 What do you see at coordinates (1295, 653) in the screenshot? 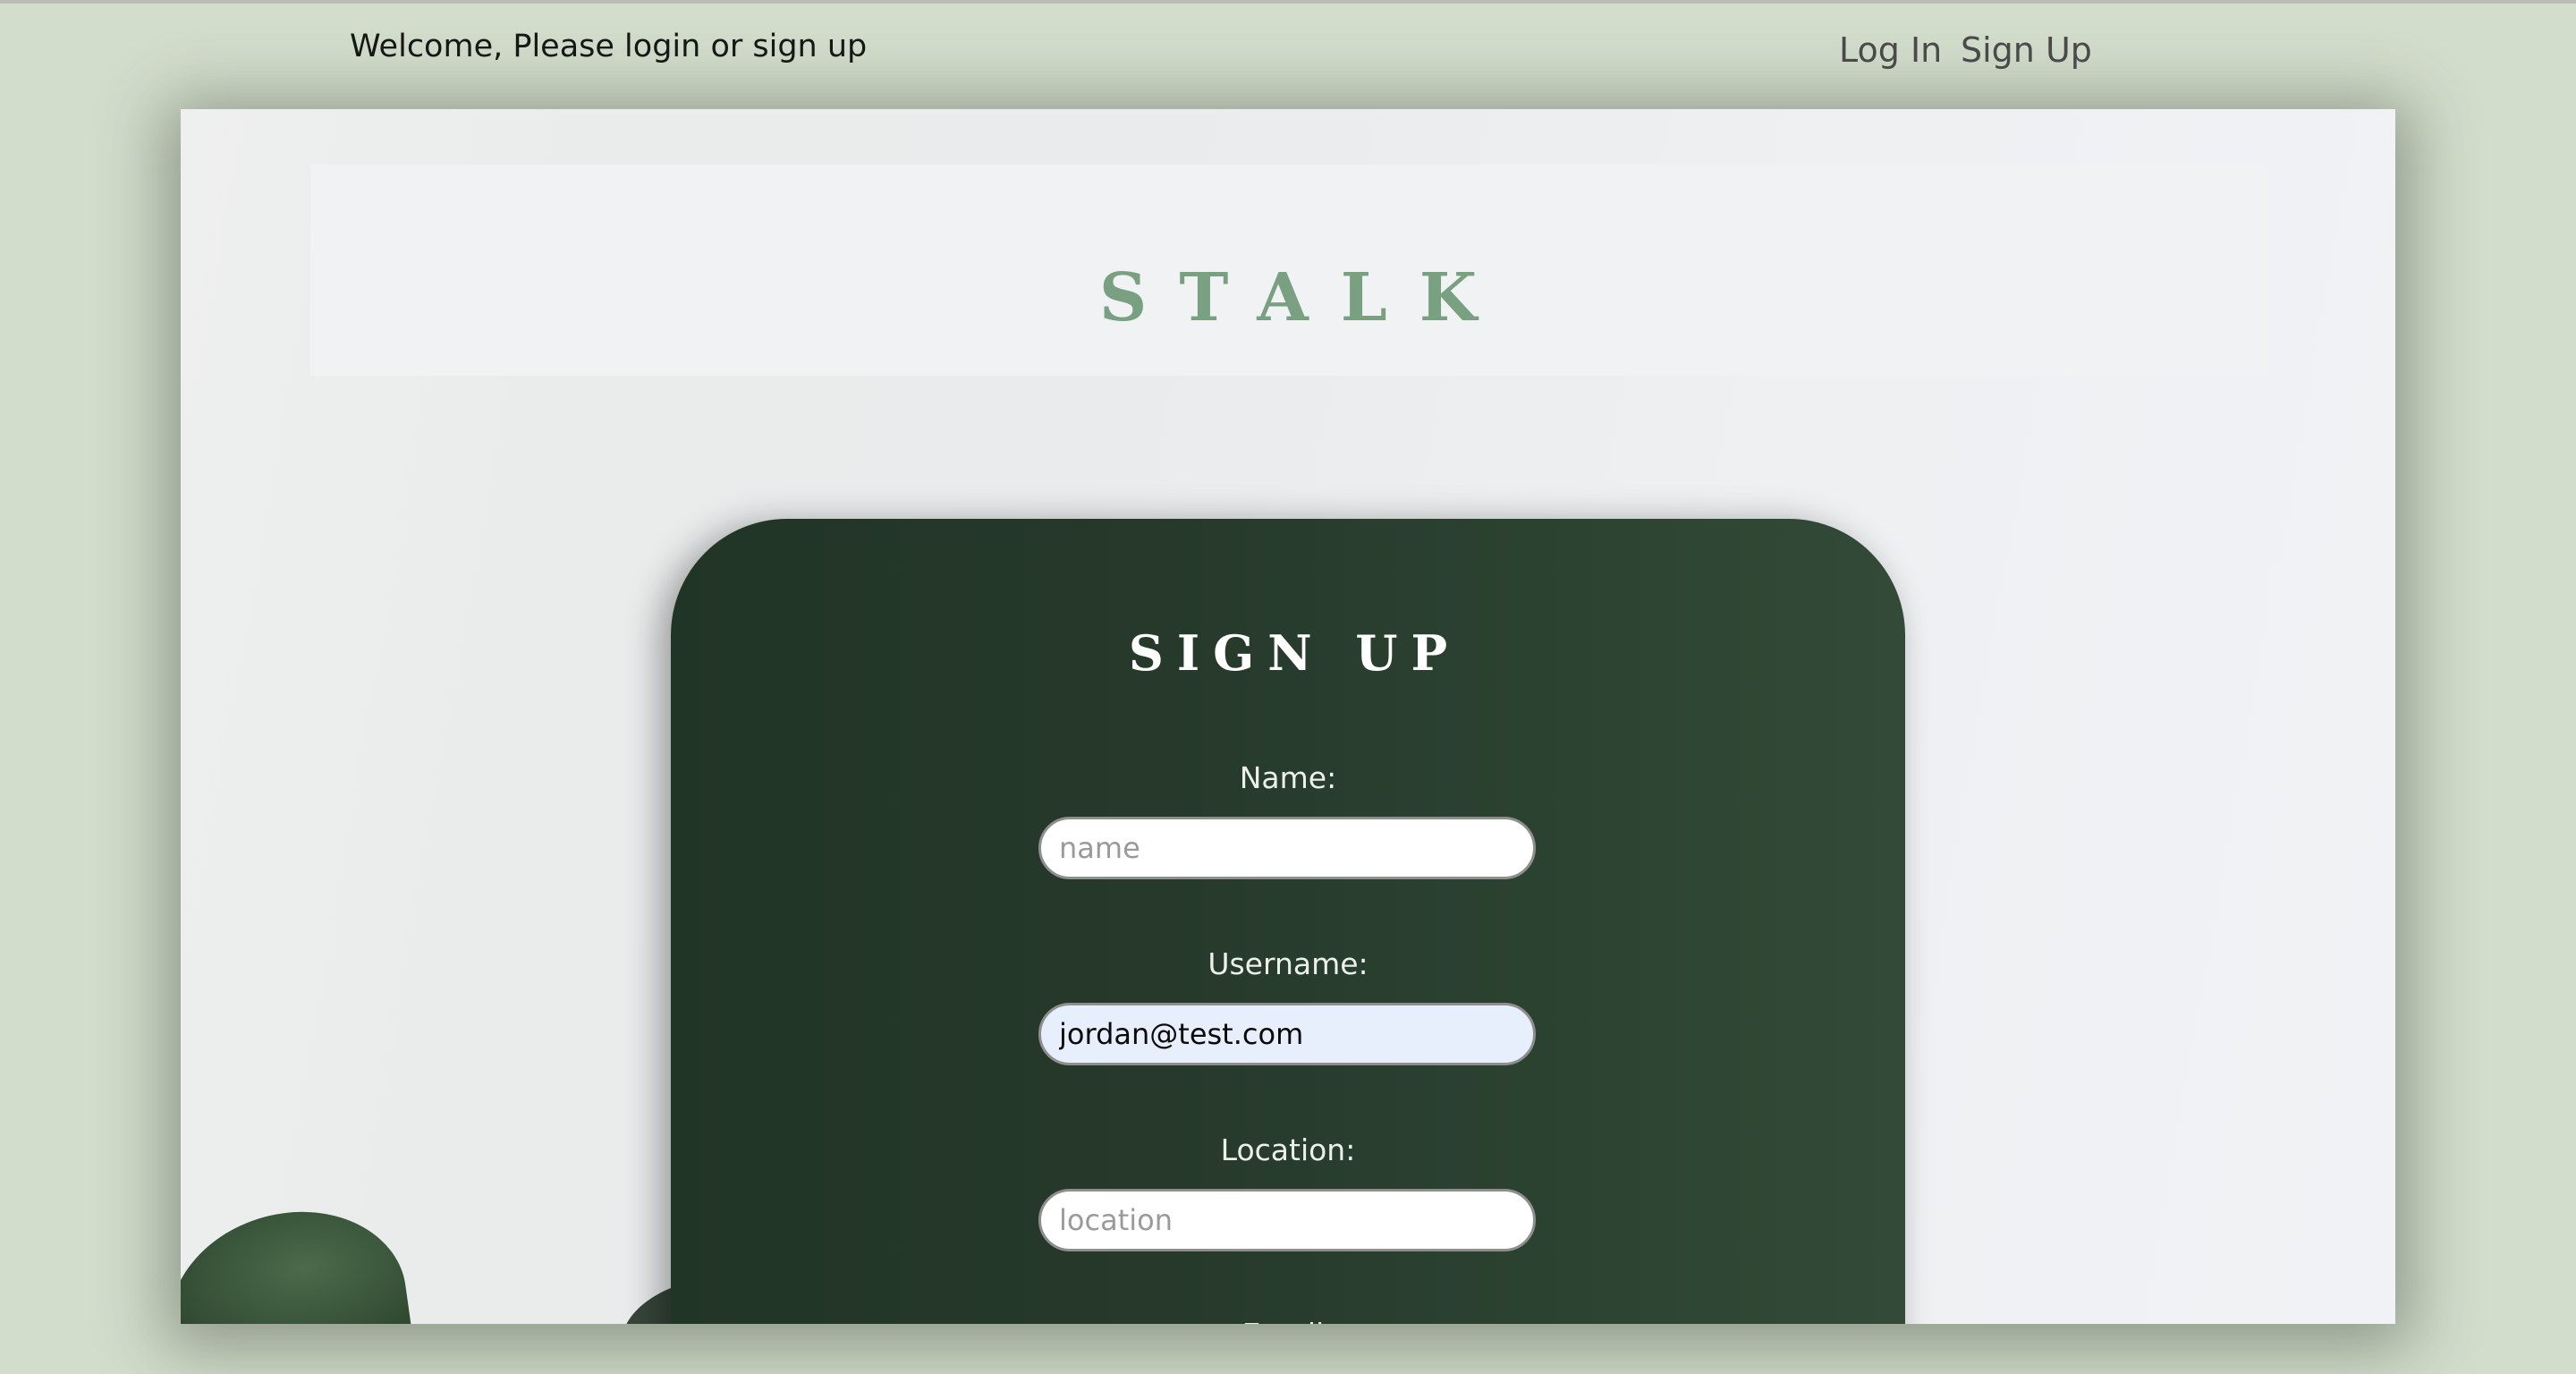
I see `signup-title: SIGN UP` at bounding box center [1295, 653].